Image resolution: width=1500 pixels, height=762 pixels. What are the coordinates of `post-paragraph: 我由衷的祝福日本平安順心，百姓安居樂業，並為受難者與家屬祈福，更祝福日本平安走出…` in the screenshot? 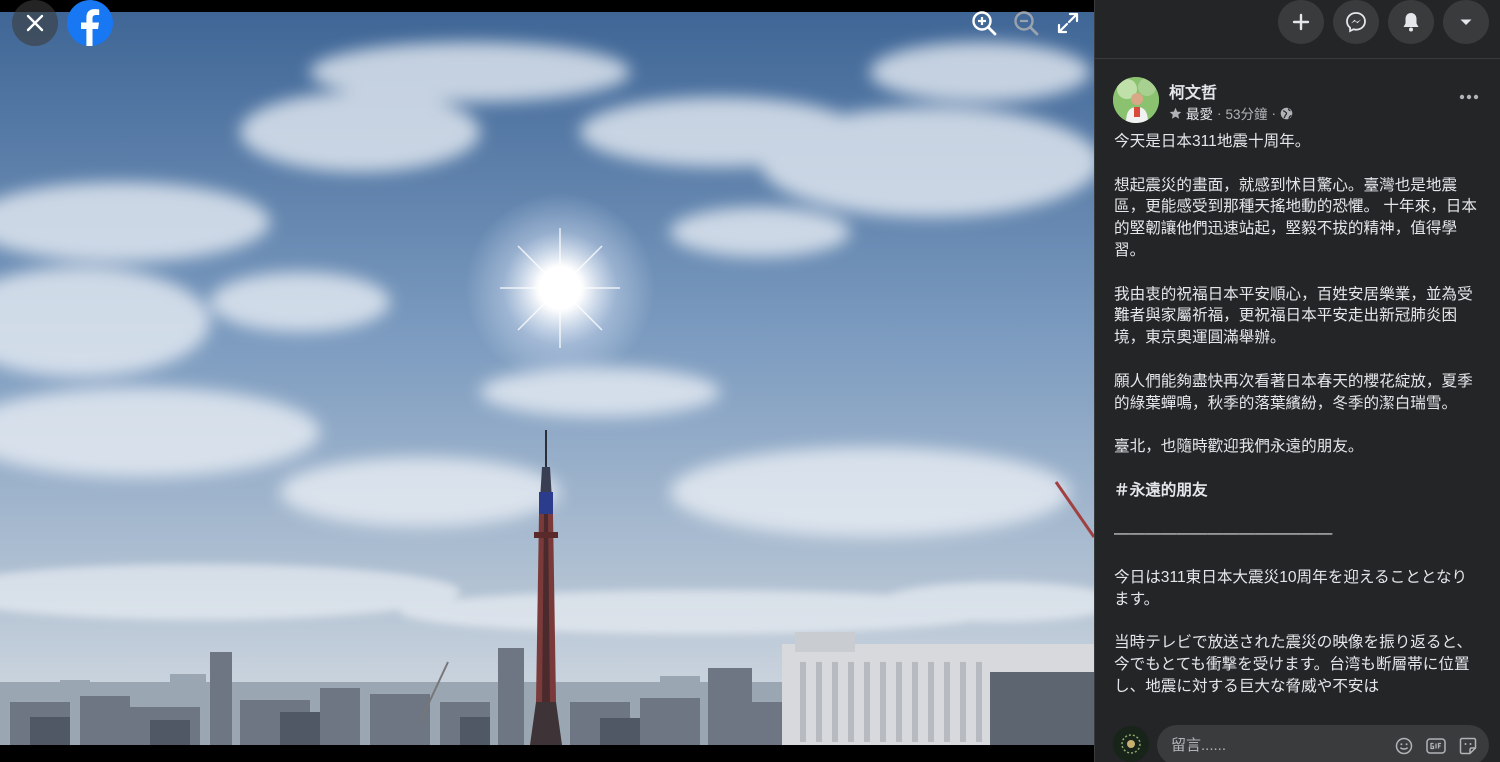 It's located at (1293, 316).